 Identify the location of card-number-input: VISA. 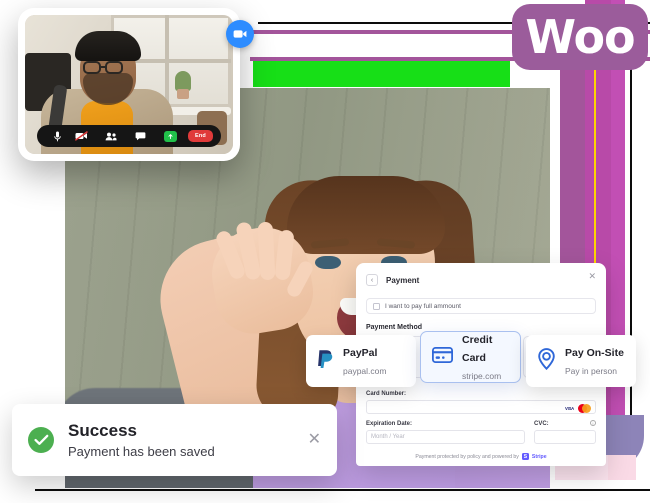
(481, 407).